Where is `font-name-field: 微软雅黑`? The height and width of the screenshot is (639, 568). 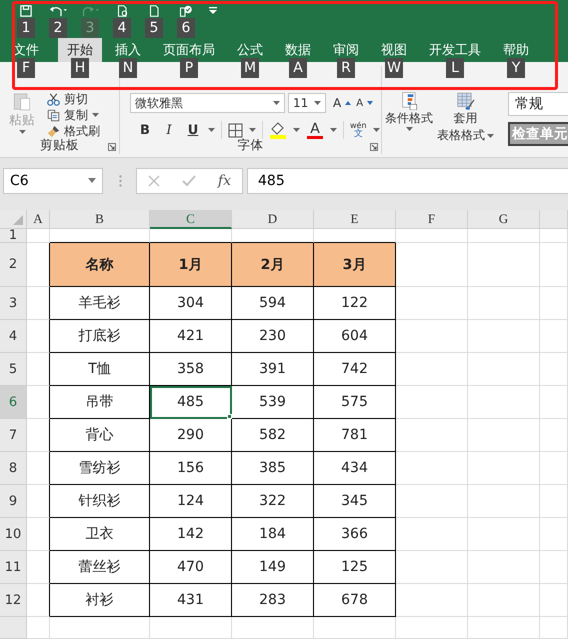
font-name-field: 微软雅黑 is located at coordinates (207, 103).